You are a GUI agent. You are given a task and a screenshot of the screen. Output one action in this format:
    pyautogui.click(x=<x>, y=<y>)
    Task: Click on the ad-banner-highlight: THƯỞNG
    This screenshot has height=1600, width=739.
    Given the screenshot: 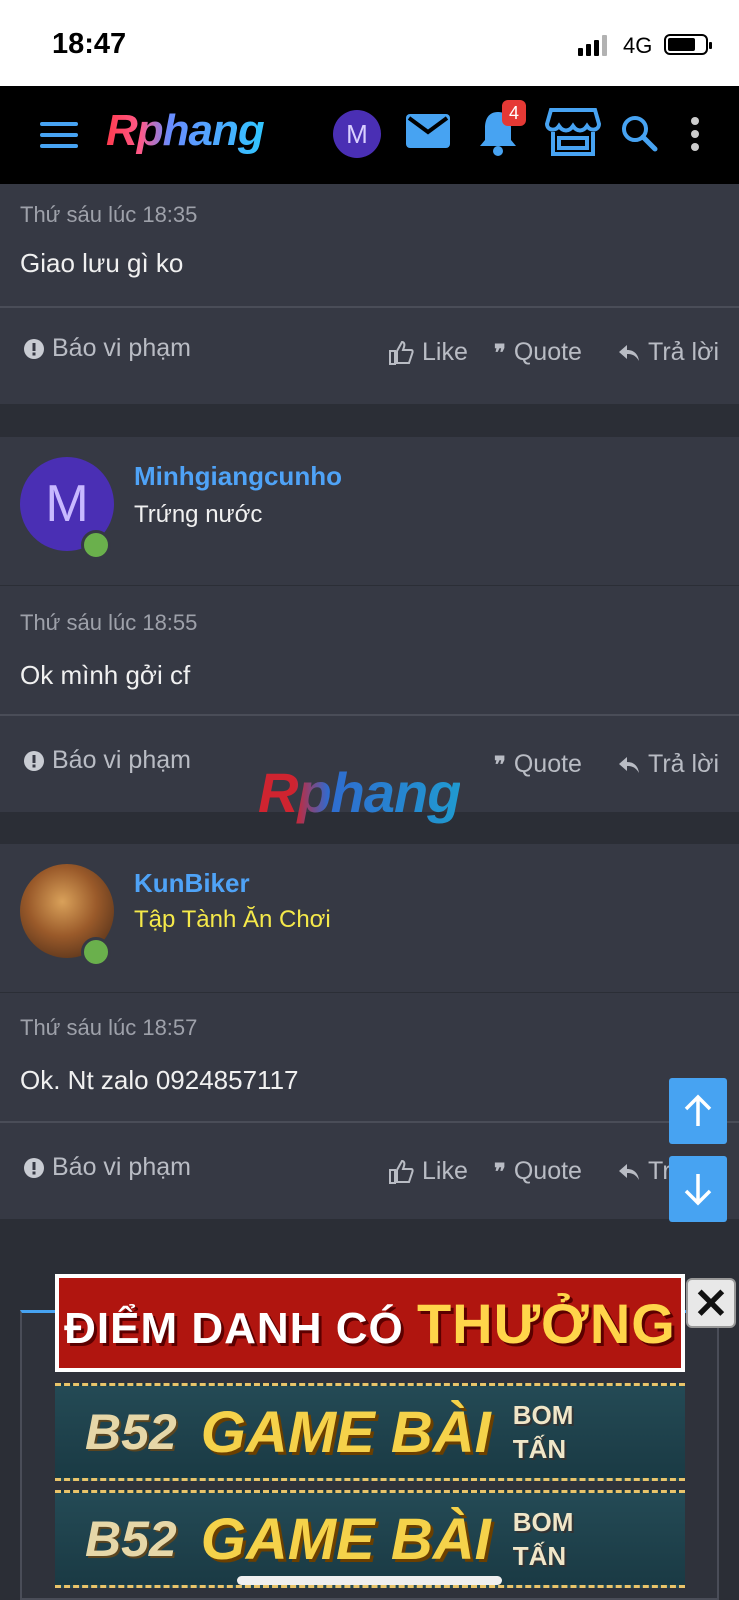 What is the action you would take?
    pyautogui.click(x=546, y=1323)
    